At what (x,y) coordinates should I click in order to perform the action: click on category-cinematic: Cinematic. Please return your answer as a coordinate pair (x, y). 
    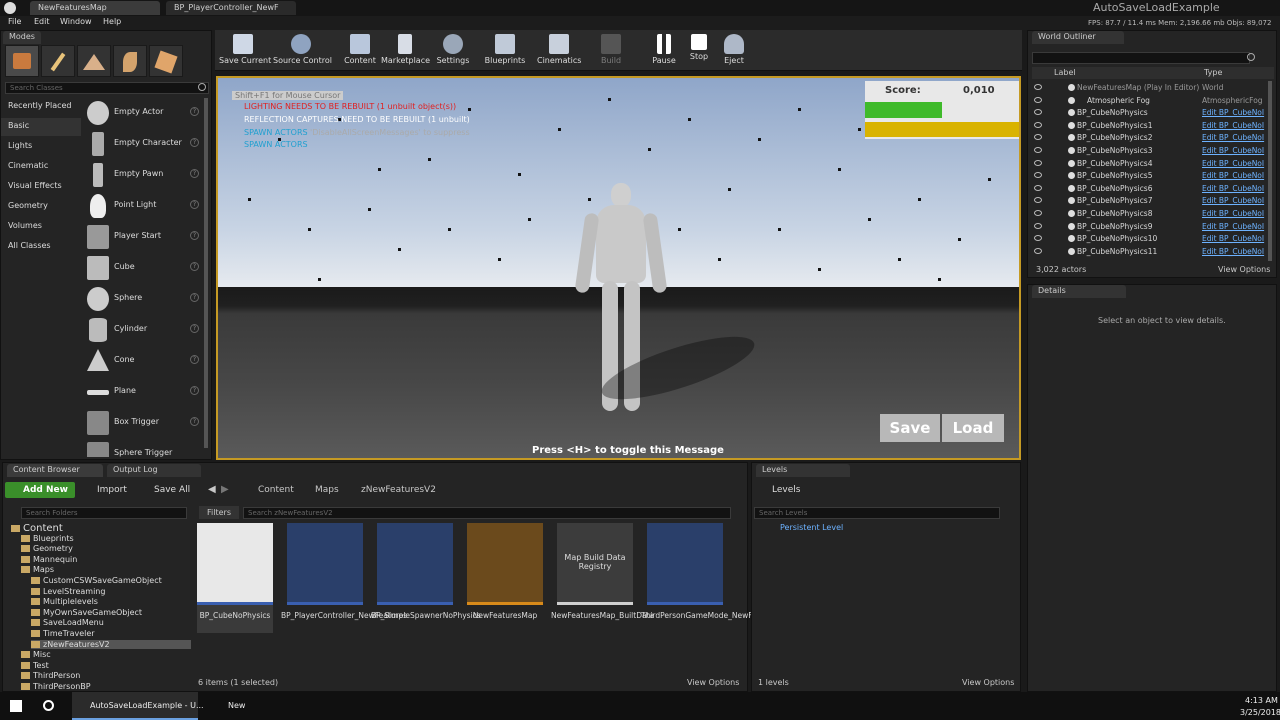
    Looking at the image, I should click on (41, 167).